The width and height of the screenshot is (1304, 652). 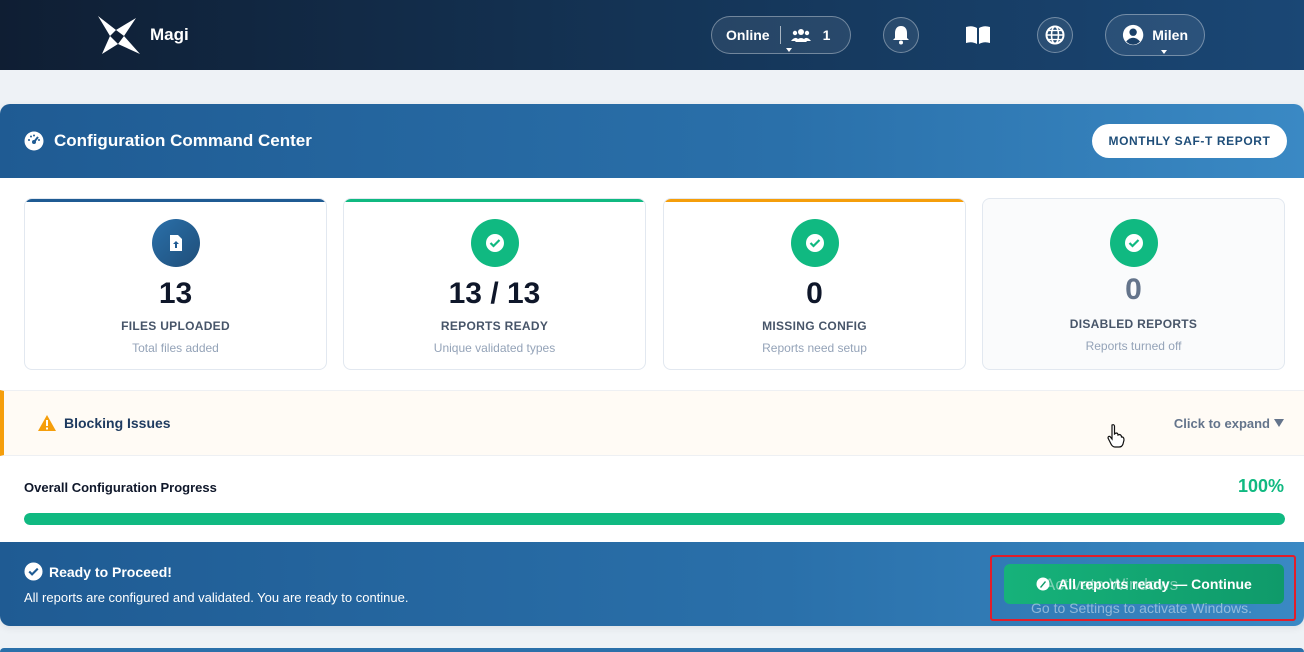 What do you see at coordinates (1279, 423) in the screenshot?
I see `caret-down-icon` at bounding box center [1279, 423].